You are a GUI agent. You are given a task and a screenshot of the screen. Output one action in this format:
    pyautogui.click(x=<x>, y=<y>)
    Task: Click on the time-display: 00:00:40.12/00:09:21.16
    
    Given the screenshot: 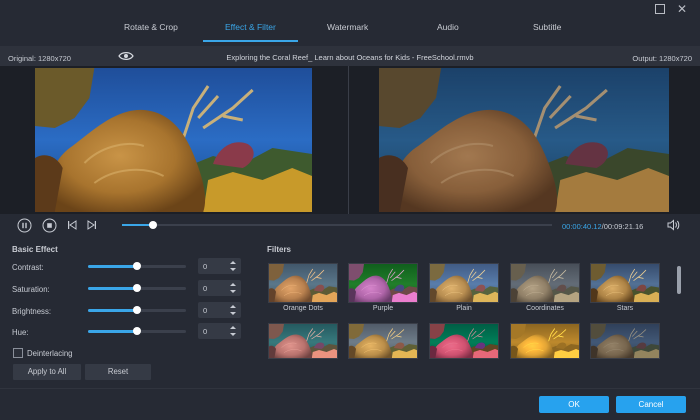 What is the action you would take?
    pyautogui.click(x=602, y=226)
    